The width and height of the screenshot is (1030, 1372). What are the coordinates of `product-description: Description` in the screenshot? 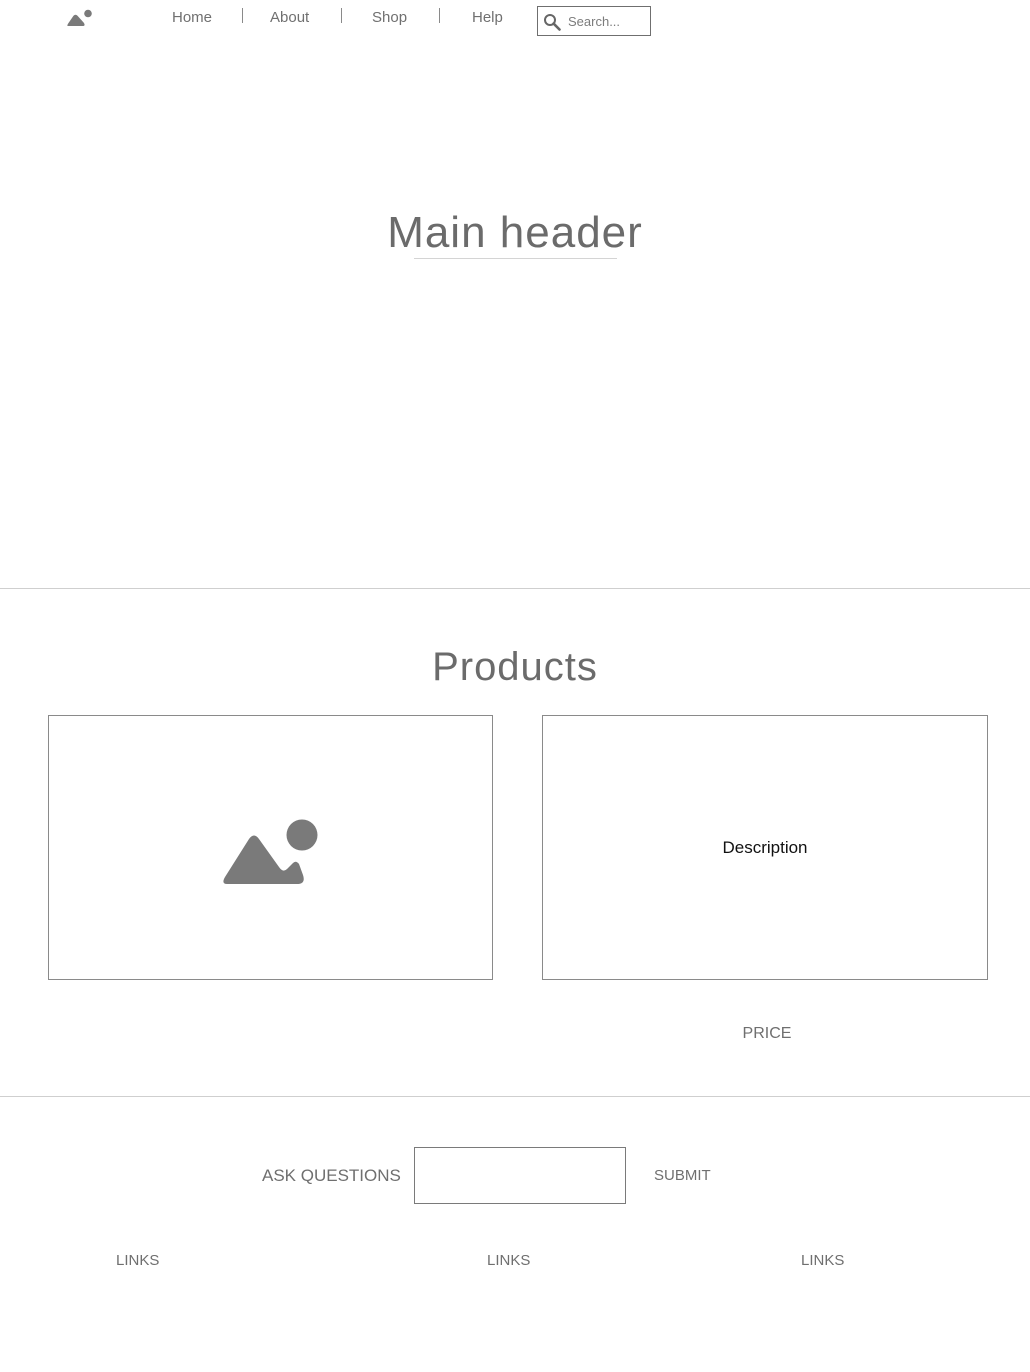 It's located at (765, 847).